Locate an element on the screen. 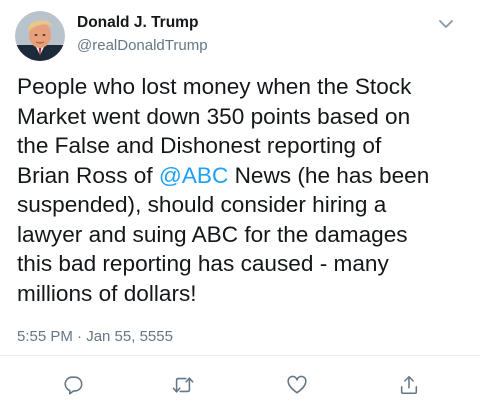 This screenshot has height=410, width=480. tweet-text-line: lawyer and suing ABC for the damages is located at coordinates (212, 234).